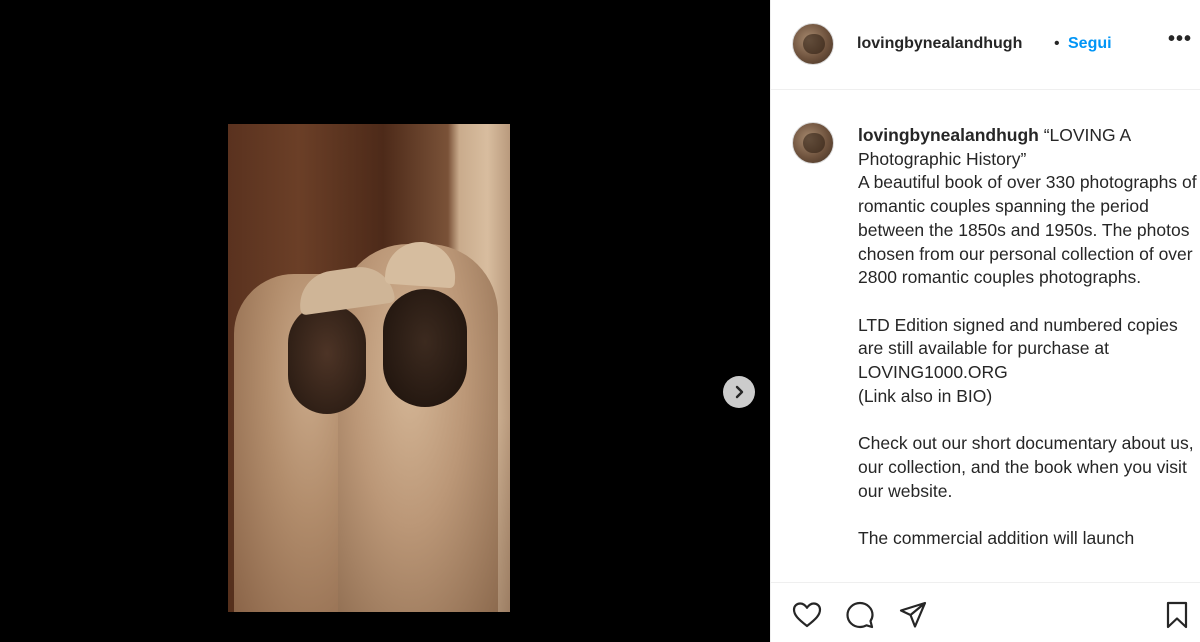 The height and width of the screenshot is (642, 1200). I want to click on avatar, so click(813, 44).